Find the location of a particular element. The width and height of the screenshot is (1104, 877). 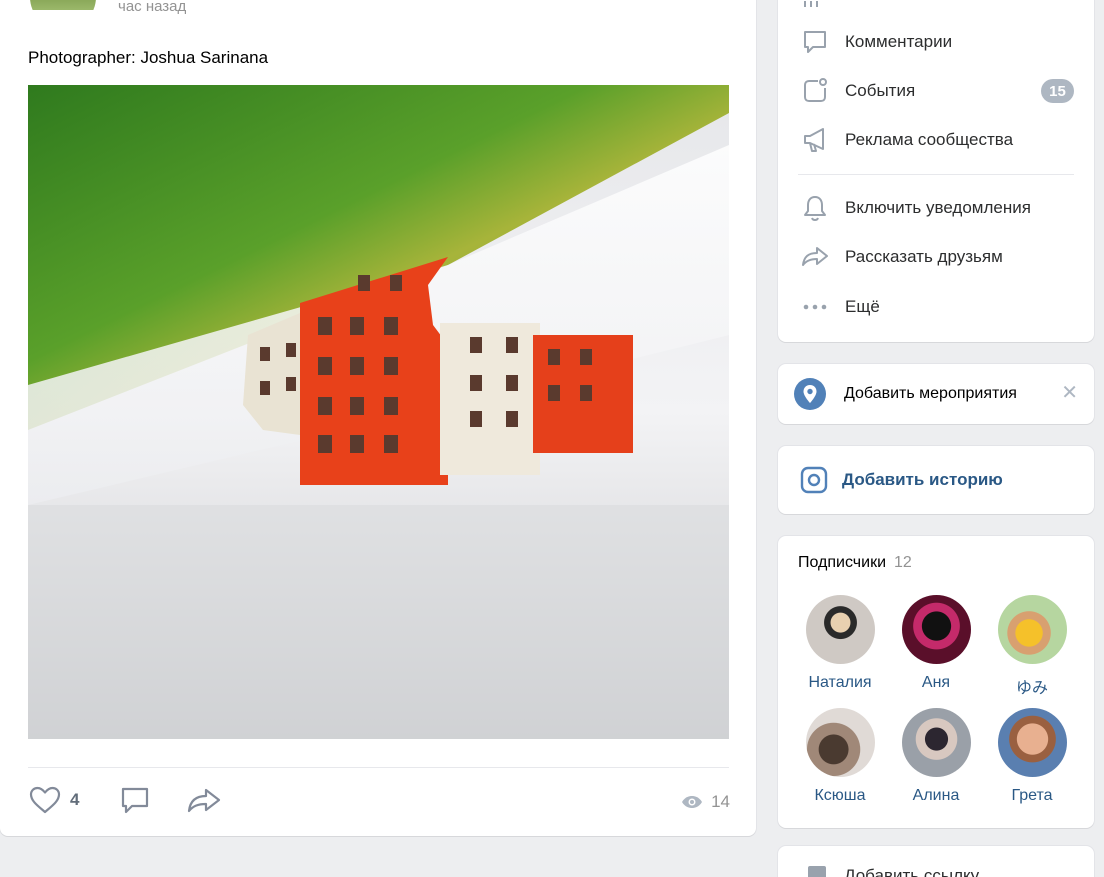

comment-button is located at coordinates (135, 800).